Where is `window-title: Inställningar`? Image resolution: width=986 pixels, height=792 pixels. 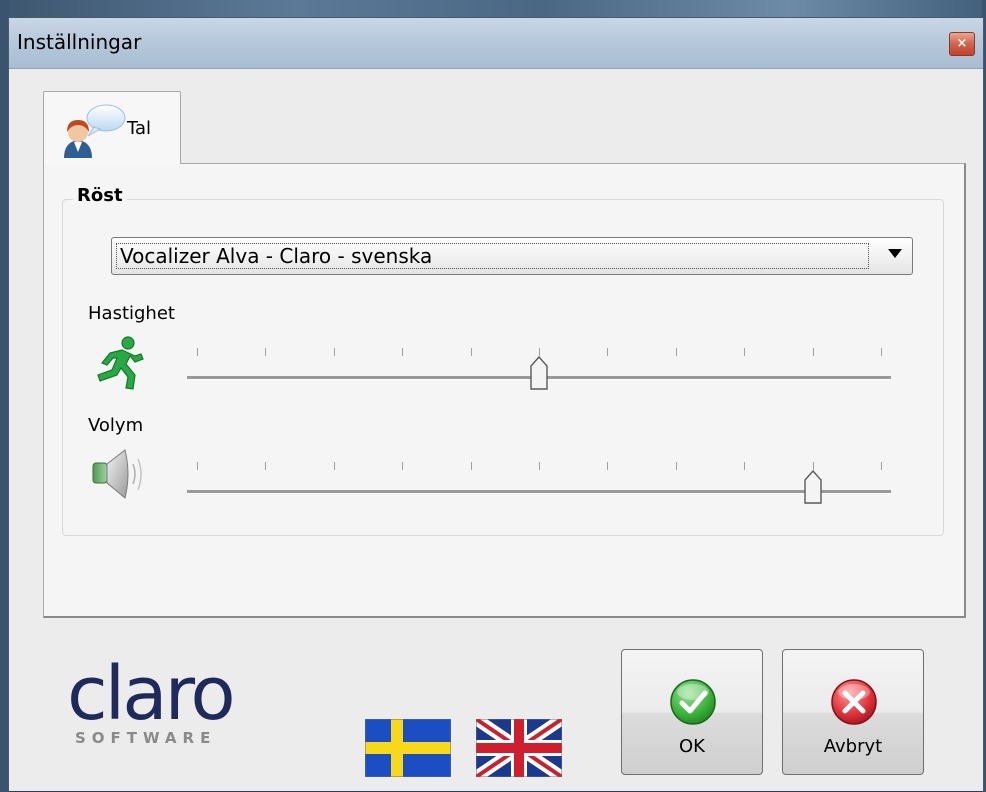 window-title: Inställningar is located at coordinates (79, 42).